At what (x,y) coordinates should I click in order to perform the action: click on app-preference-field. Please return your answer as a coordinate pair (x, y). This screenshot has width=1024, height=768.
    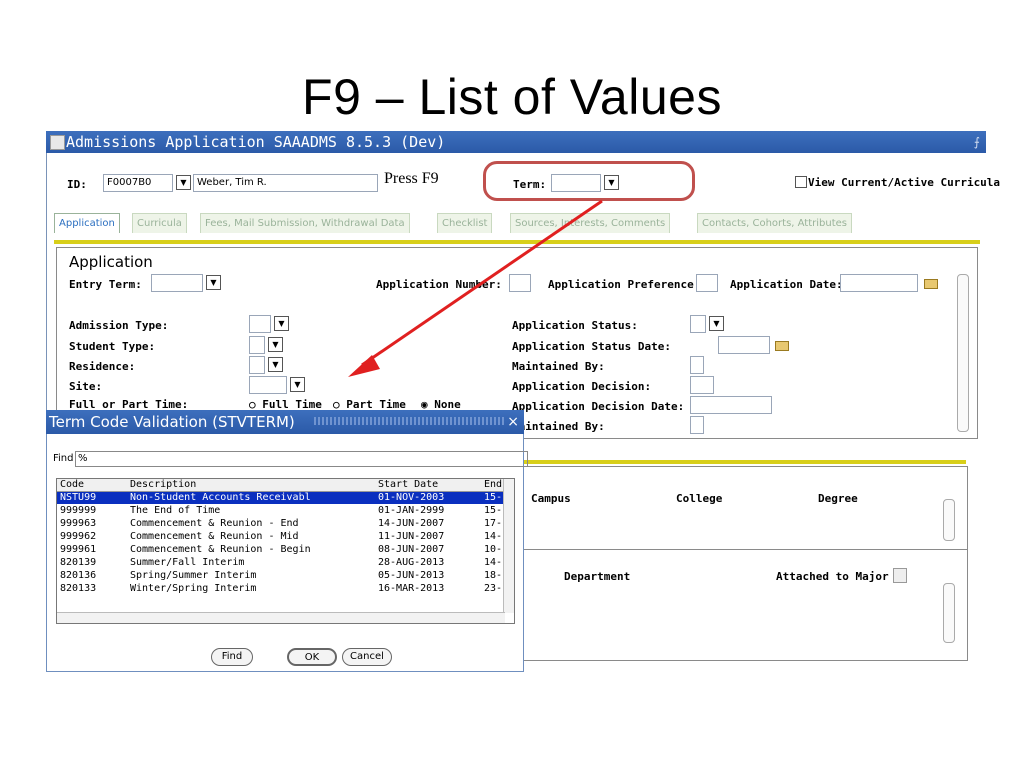
    Looking at the image, I should click on (707, 283).